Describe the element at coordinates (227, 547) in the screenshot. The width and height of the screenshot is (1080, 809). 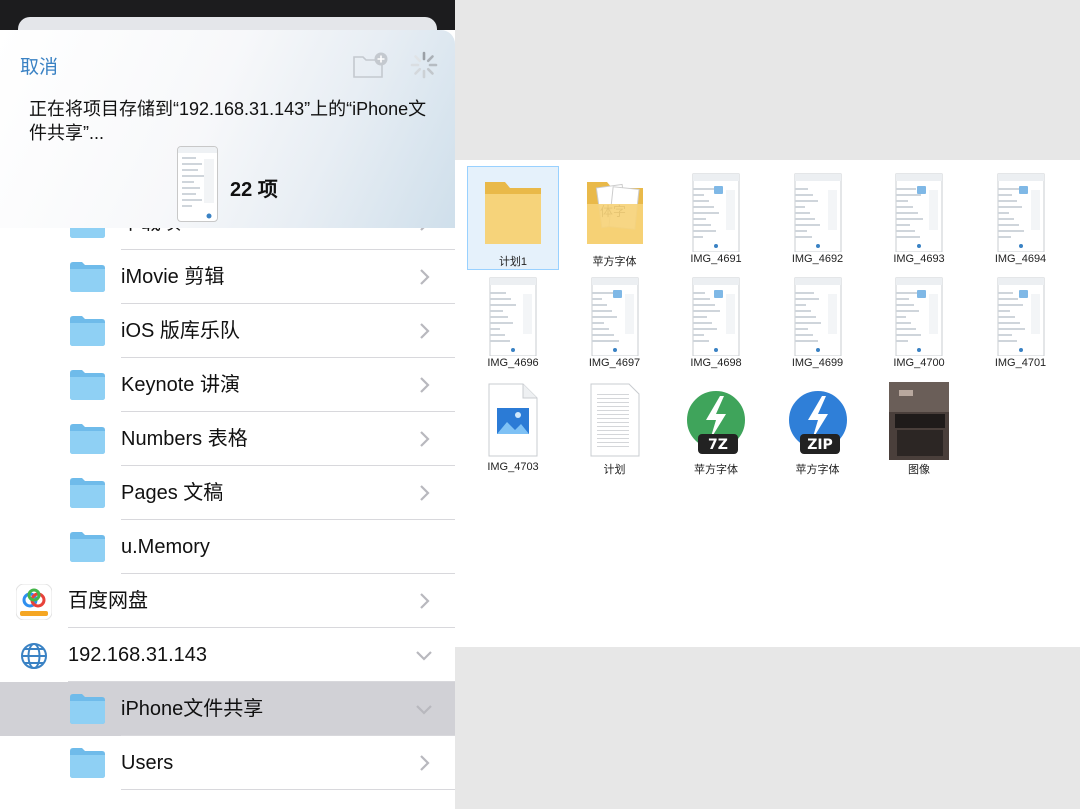
I see `location-row-6: u.Memory` at that location.